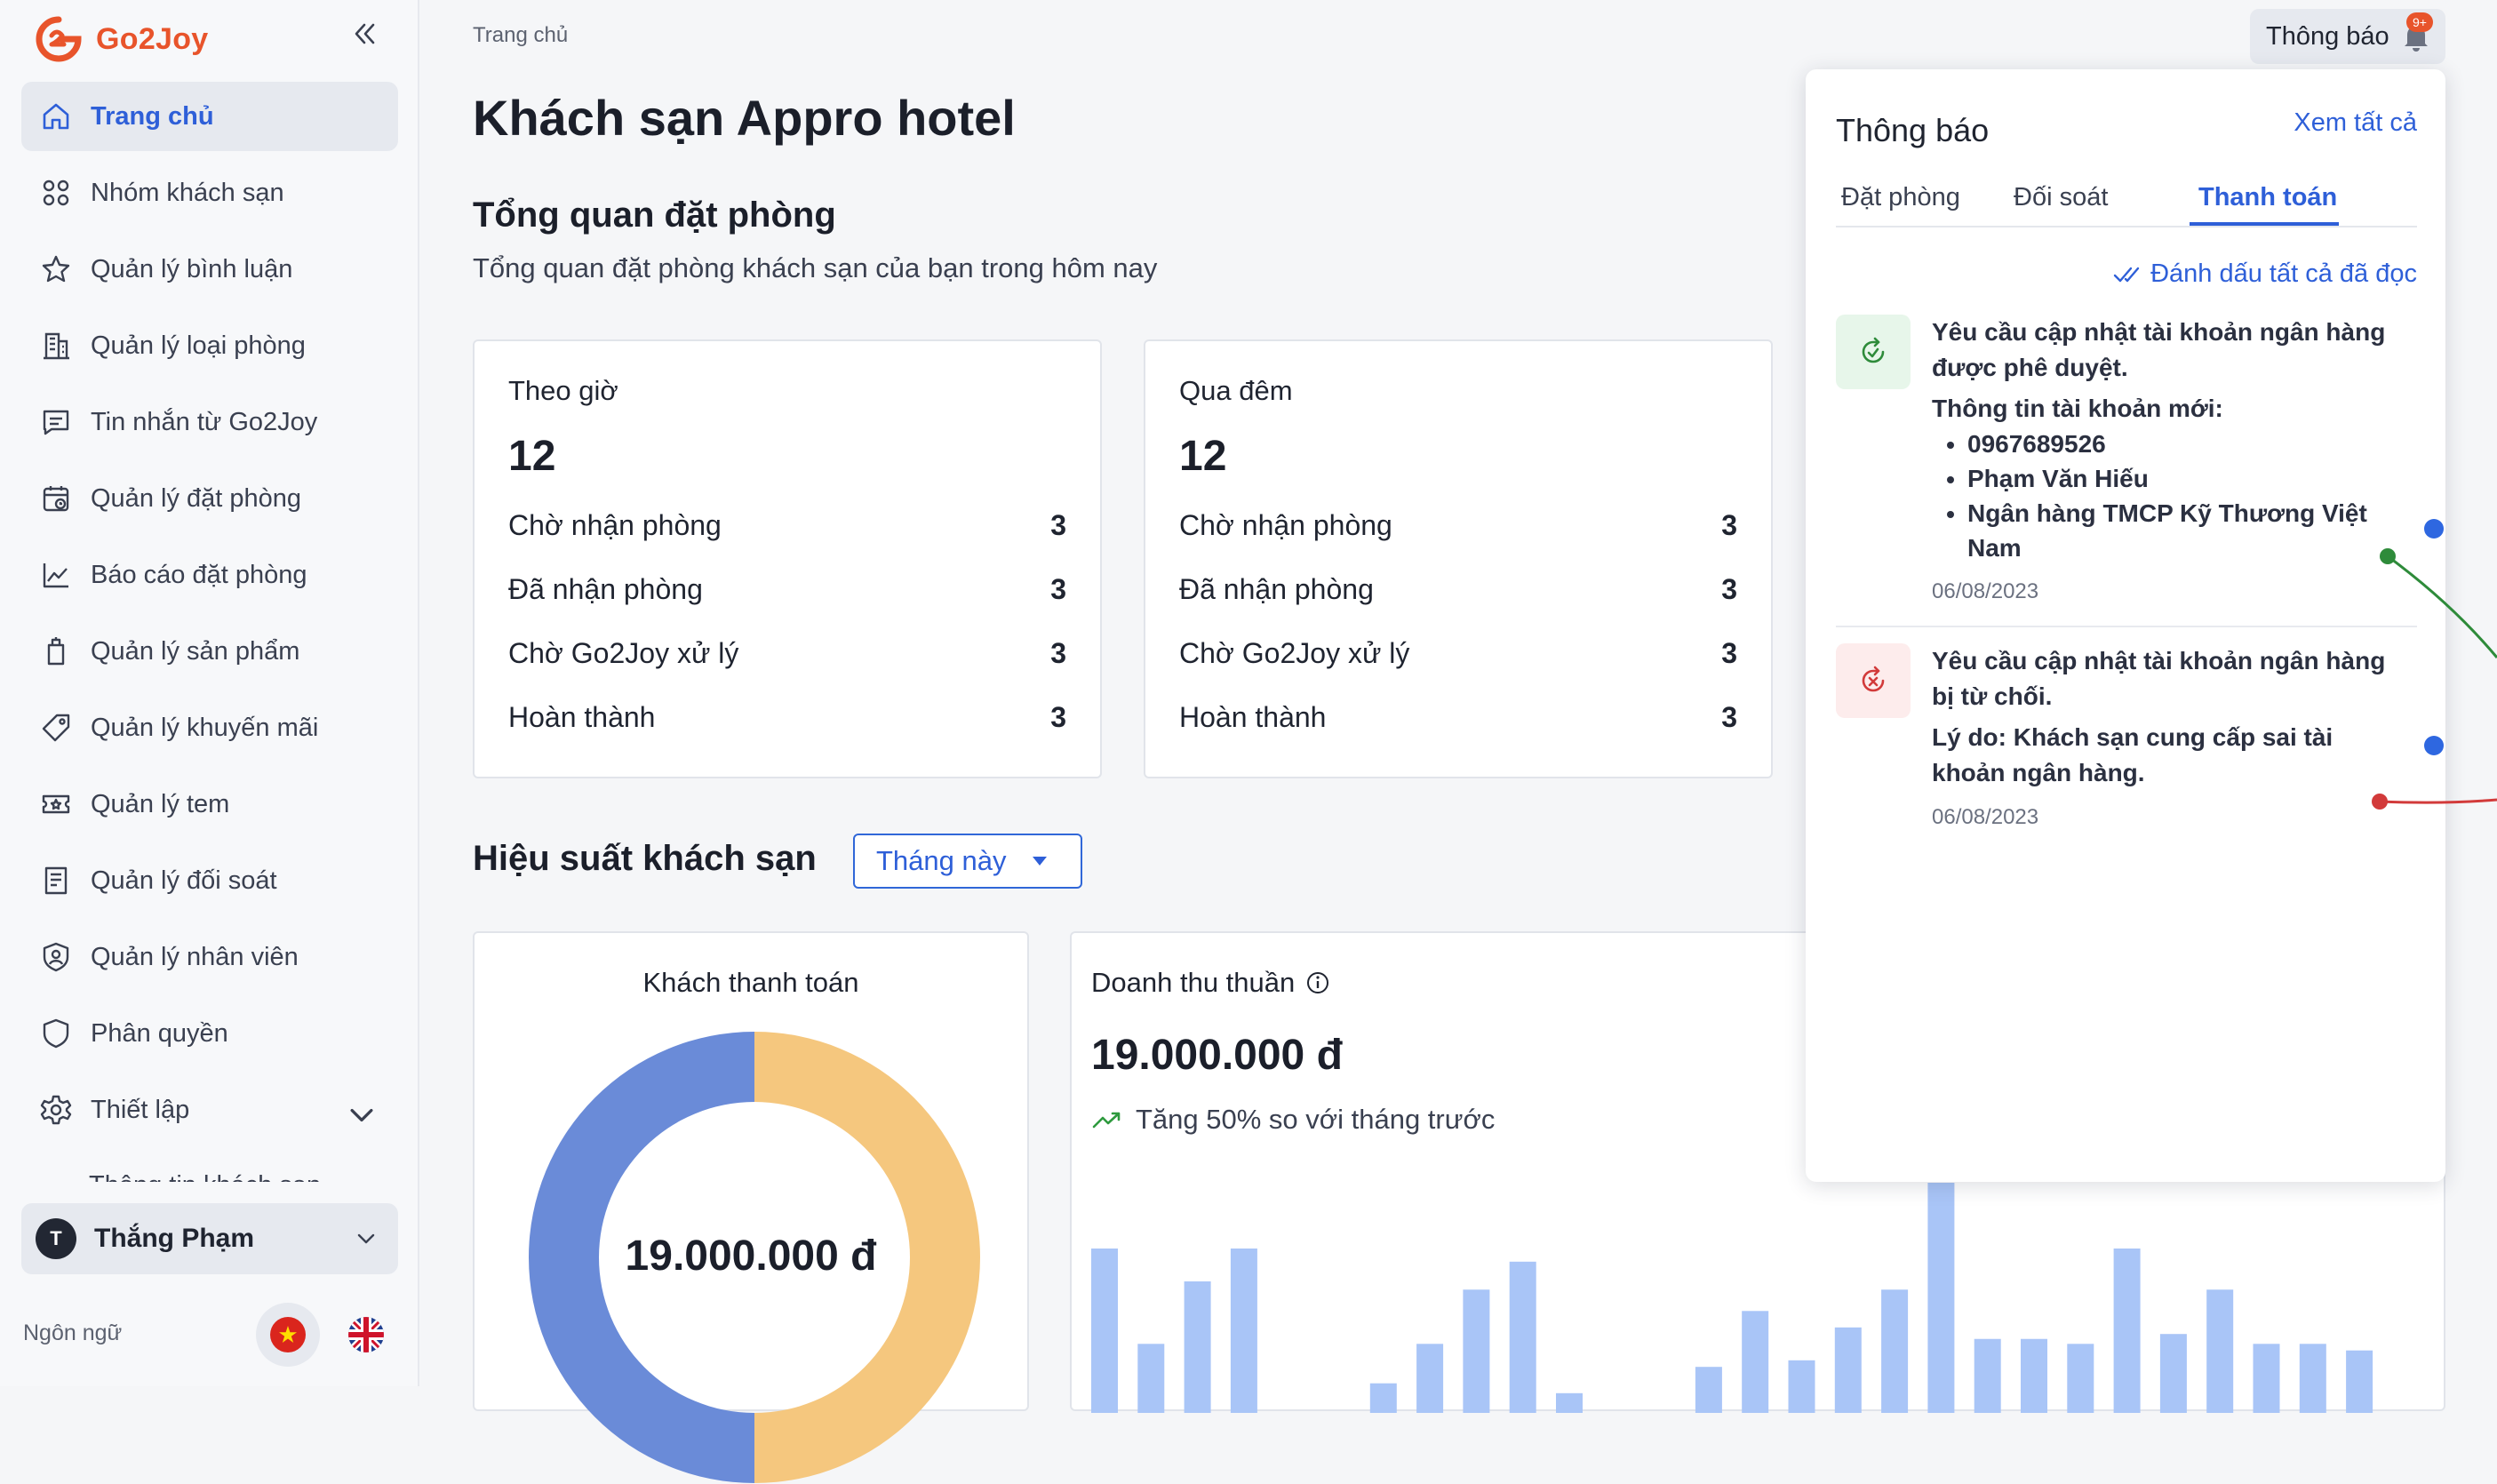  Describe the element at coordinates (209, 346) in the screenshot. I see `sidebar-item-room-types: Quản lý loại phòng` at that location.